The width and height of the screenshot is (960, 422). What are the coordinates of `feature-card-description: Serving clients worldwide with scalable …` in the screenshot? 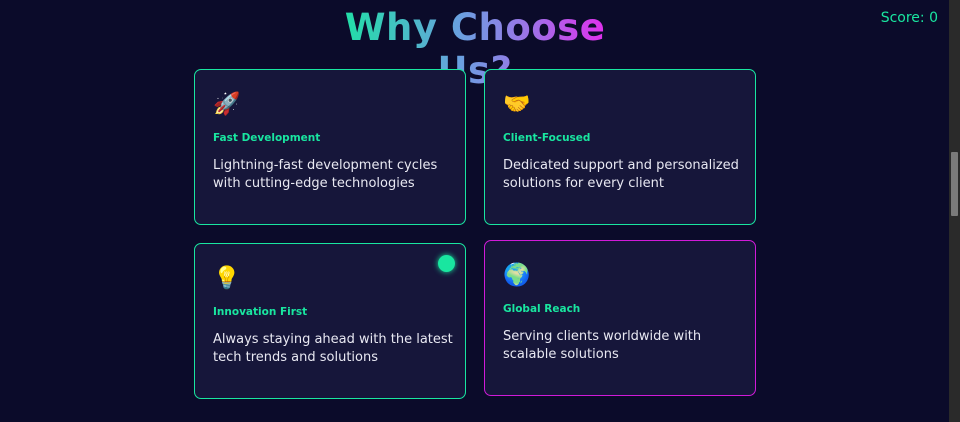 It's located at (602, 345).